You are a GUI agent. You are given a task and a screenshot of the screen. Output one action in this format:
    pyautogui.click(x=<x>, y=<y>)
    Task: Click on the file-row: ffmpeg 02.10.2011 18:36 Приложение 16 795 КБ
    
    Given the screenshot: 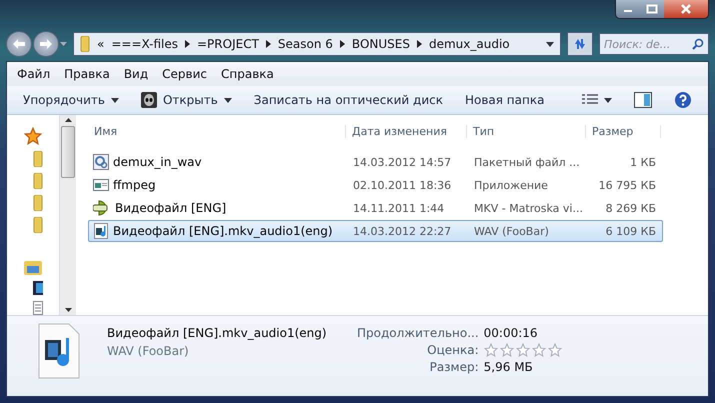 What is the action you would take?
    pyautogui.click(x=375, y=185)
    